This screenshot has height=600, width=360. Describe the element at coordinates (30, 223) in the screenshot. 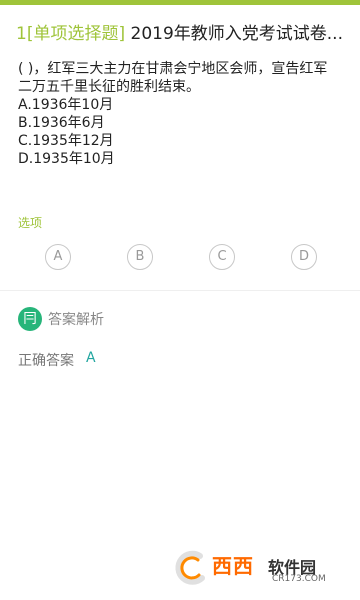

I see `options-section-label: 选项` at that location.